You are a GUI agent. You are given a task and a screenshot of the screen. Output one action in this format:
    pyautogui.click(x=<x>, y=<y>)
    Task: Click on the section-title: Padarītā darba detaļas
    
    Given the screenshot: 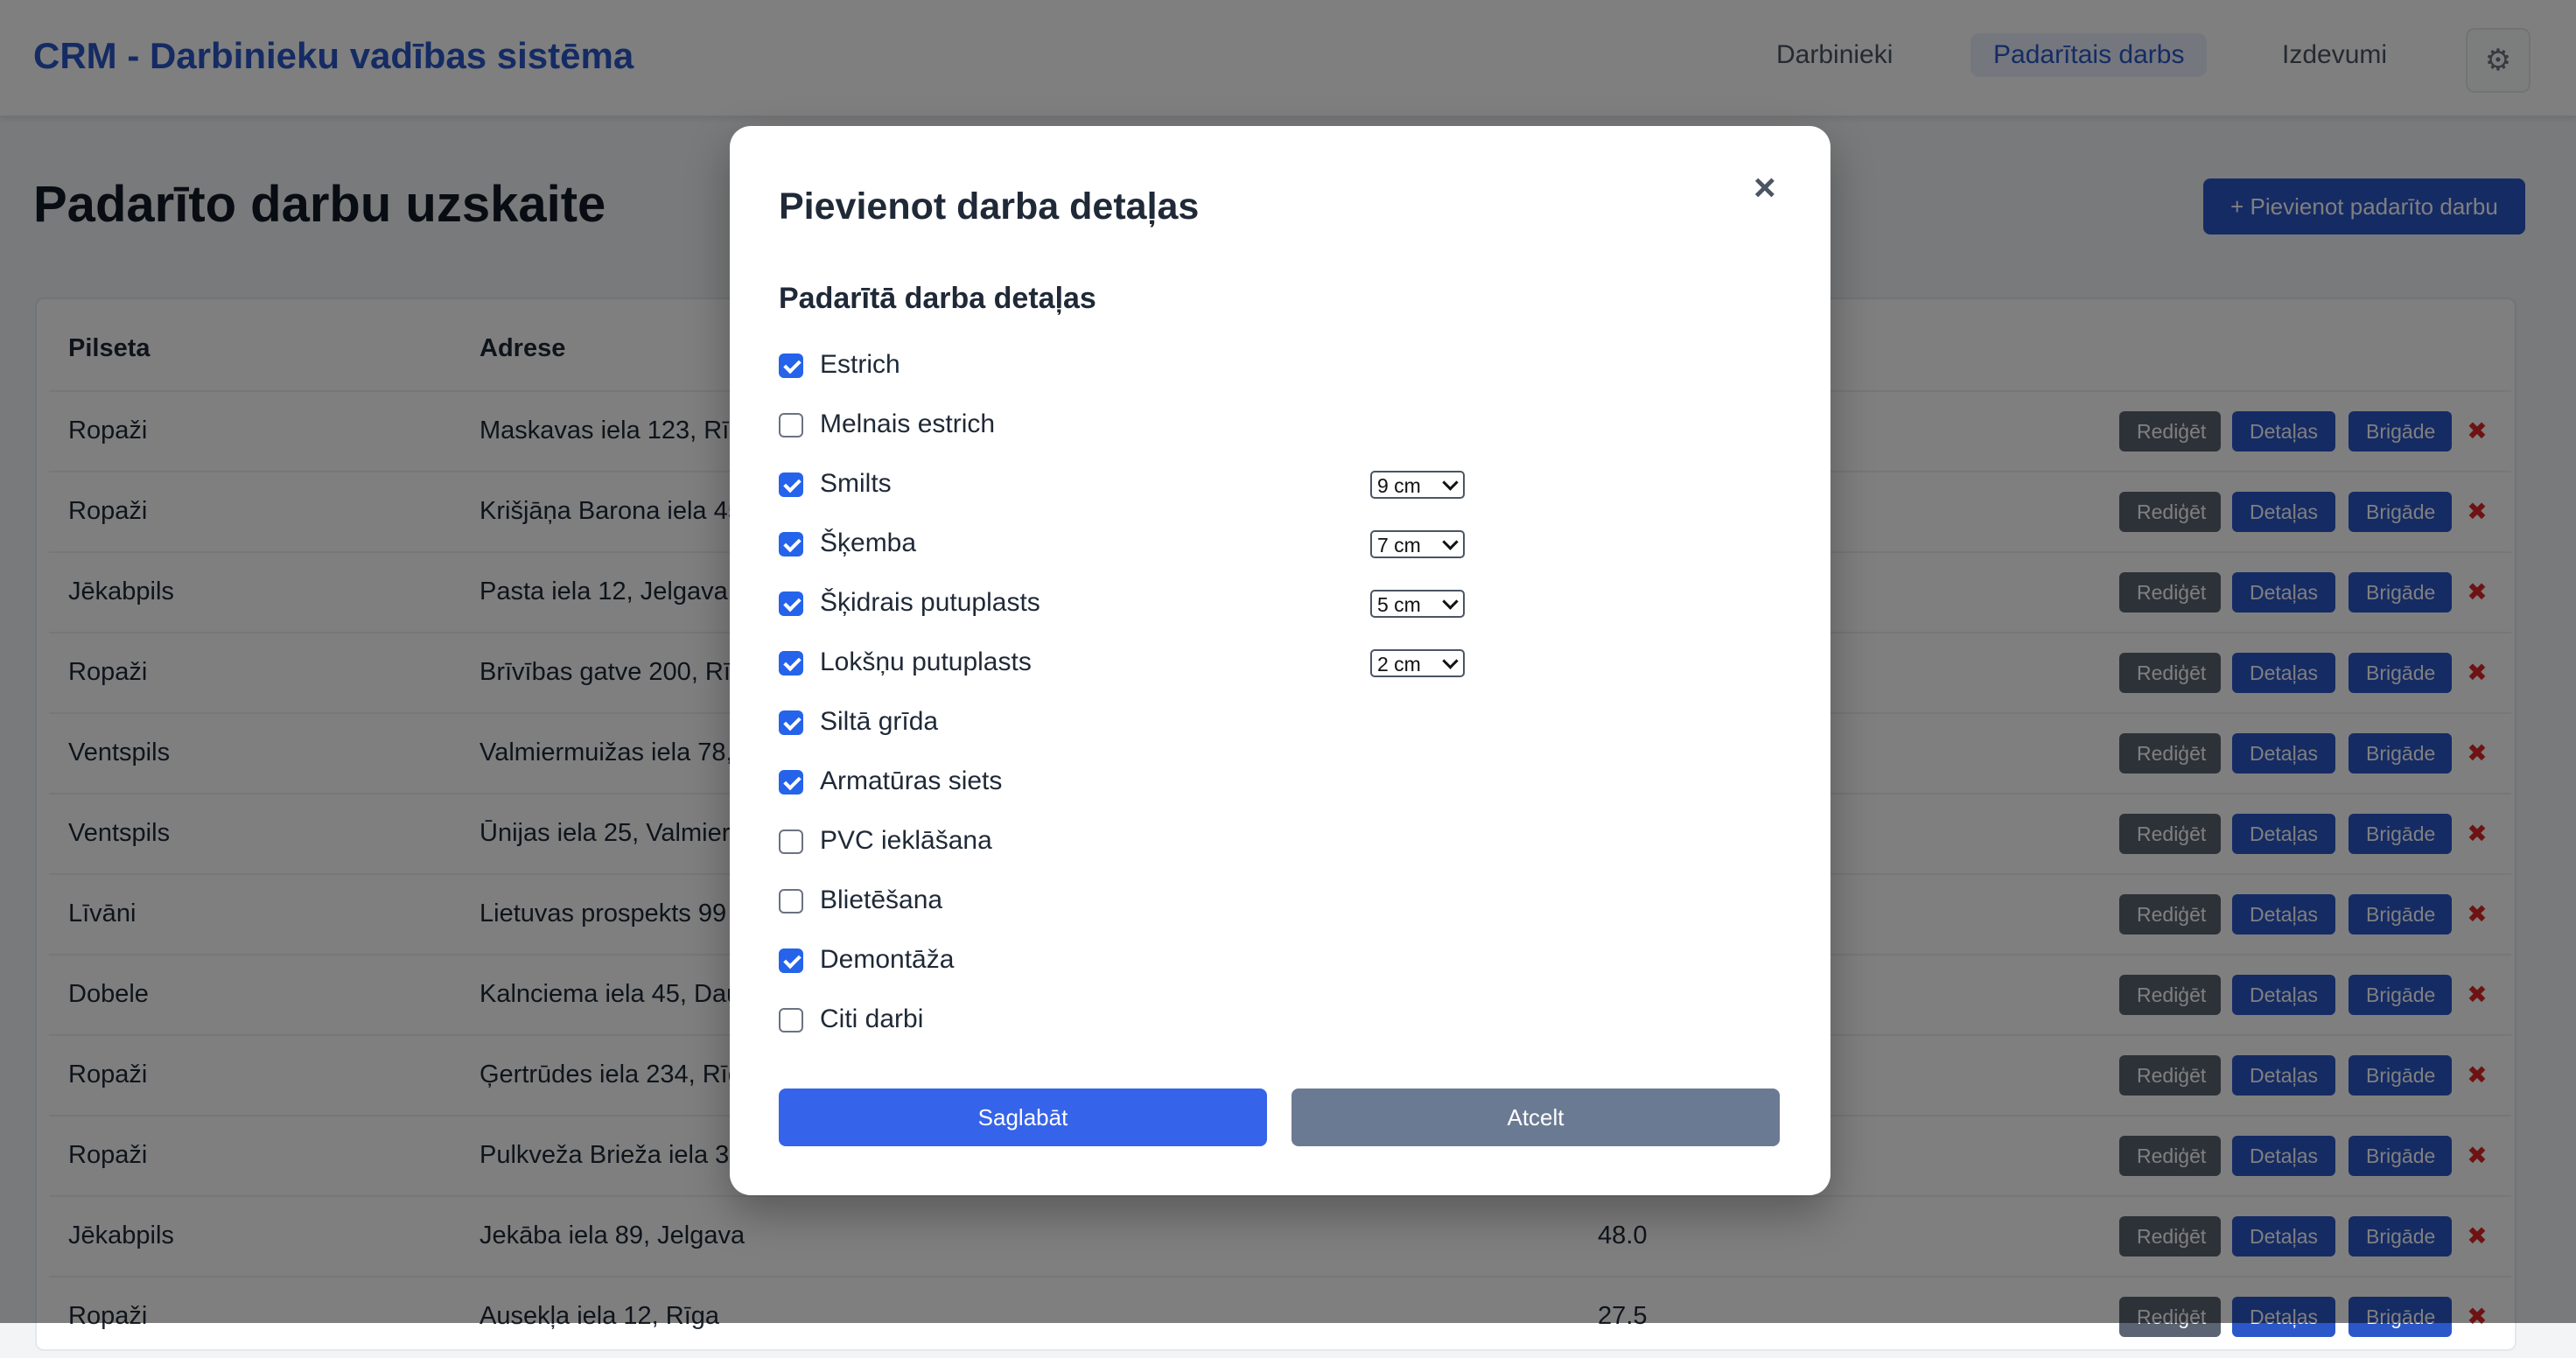 What is the action you would take?
    pyautogui.click(x=937, y=298)
    